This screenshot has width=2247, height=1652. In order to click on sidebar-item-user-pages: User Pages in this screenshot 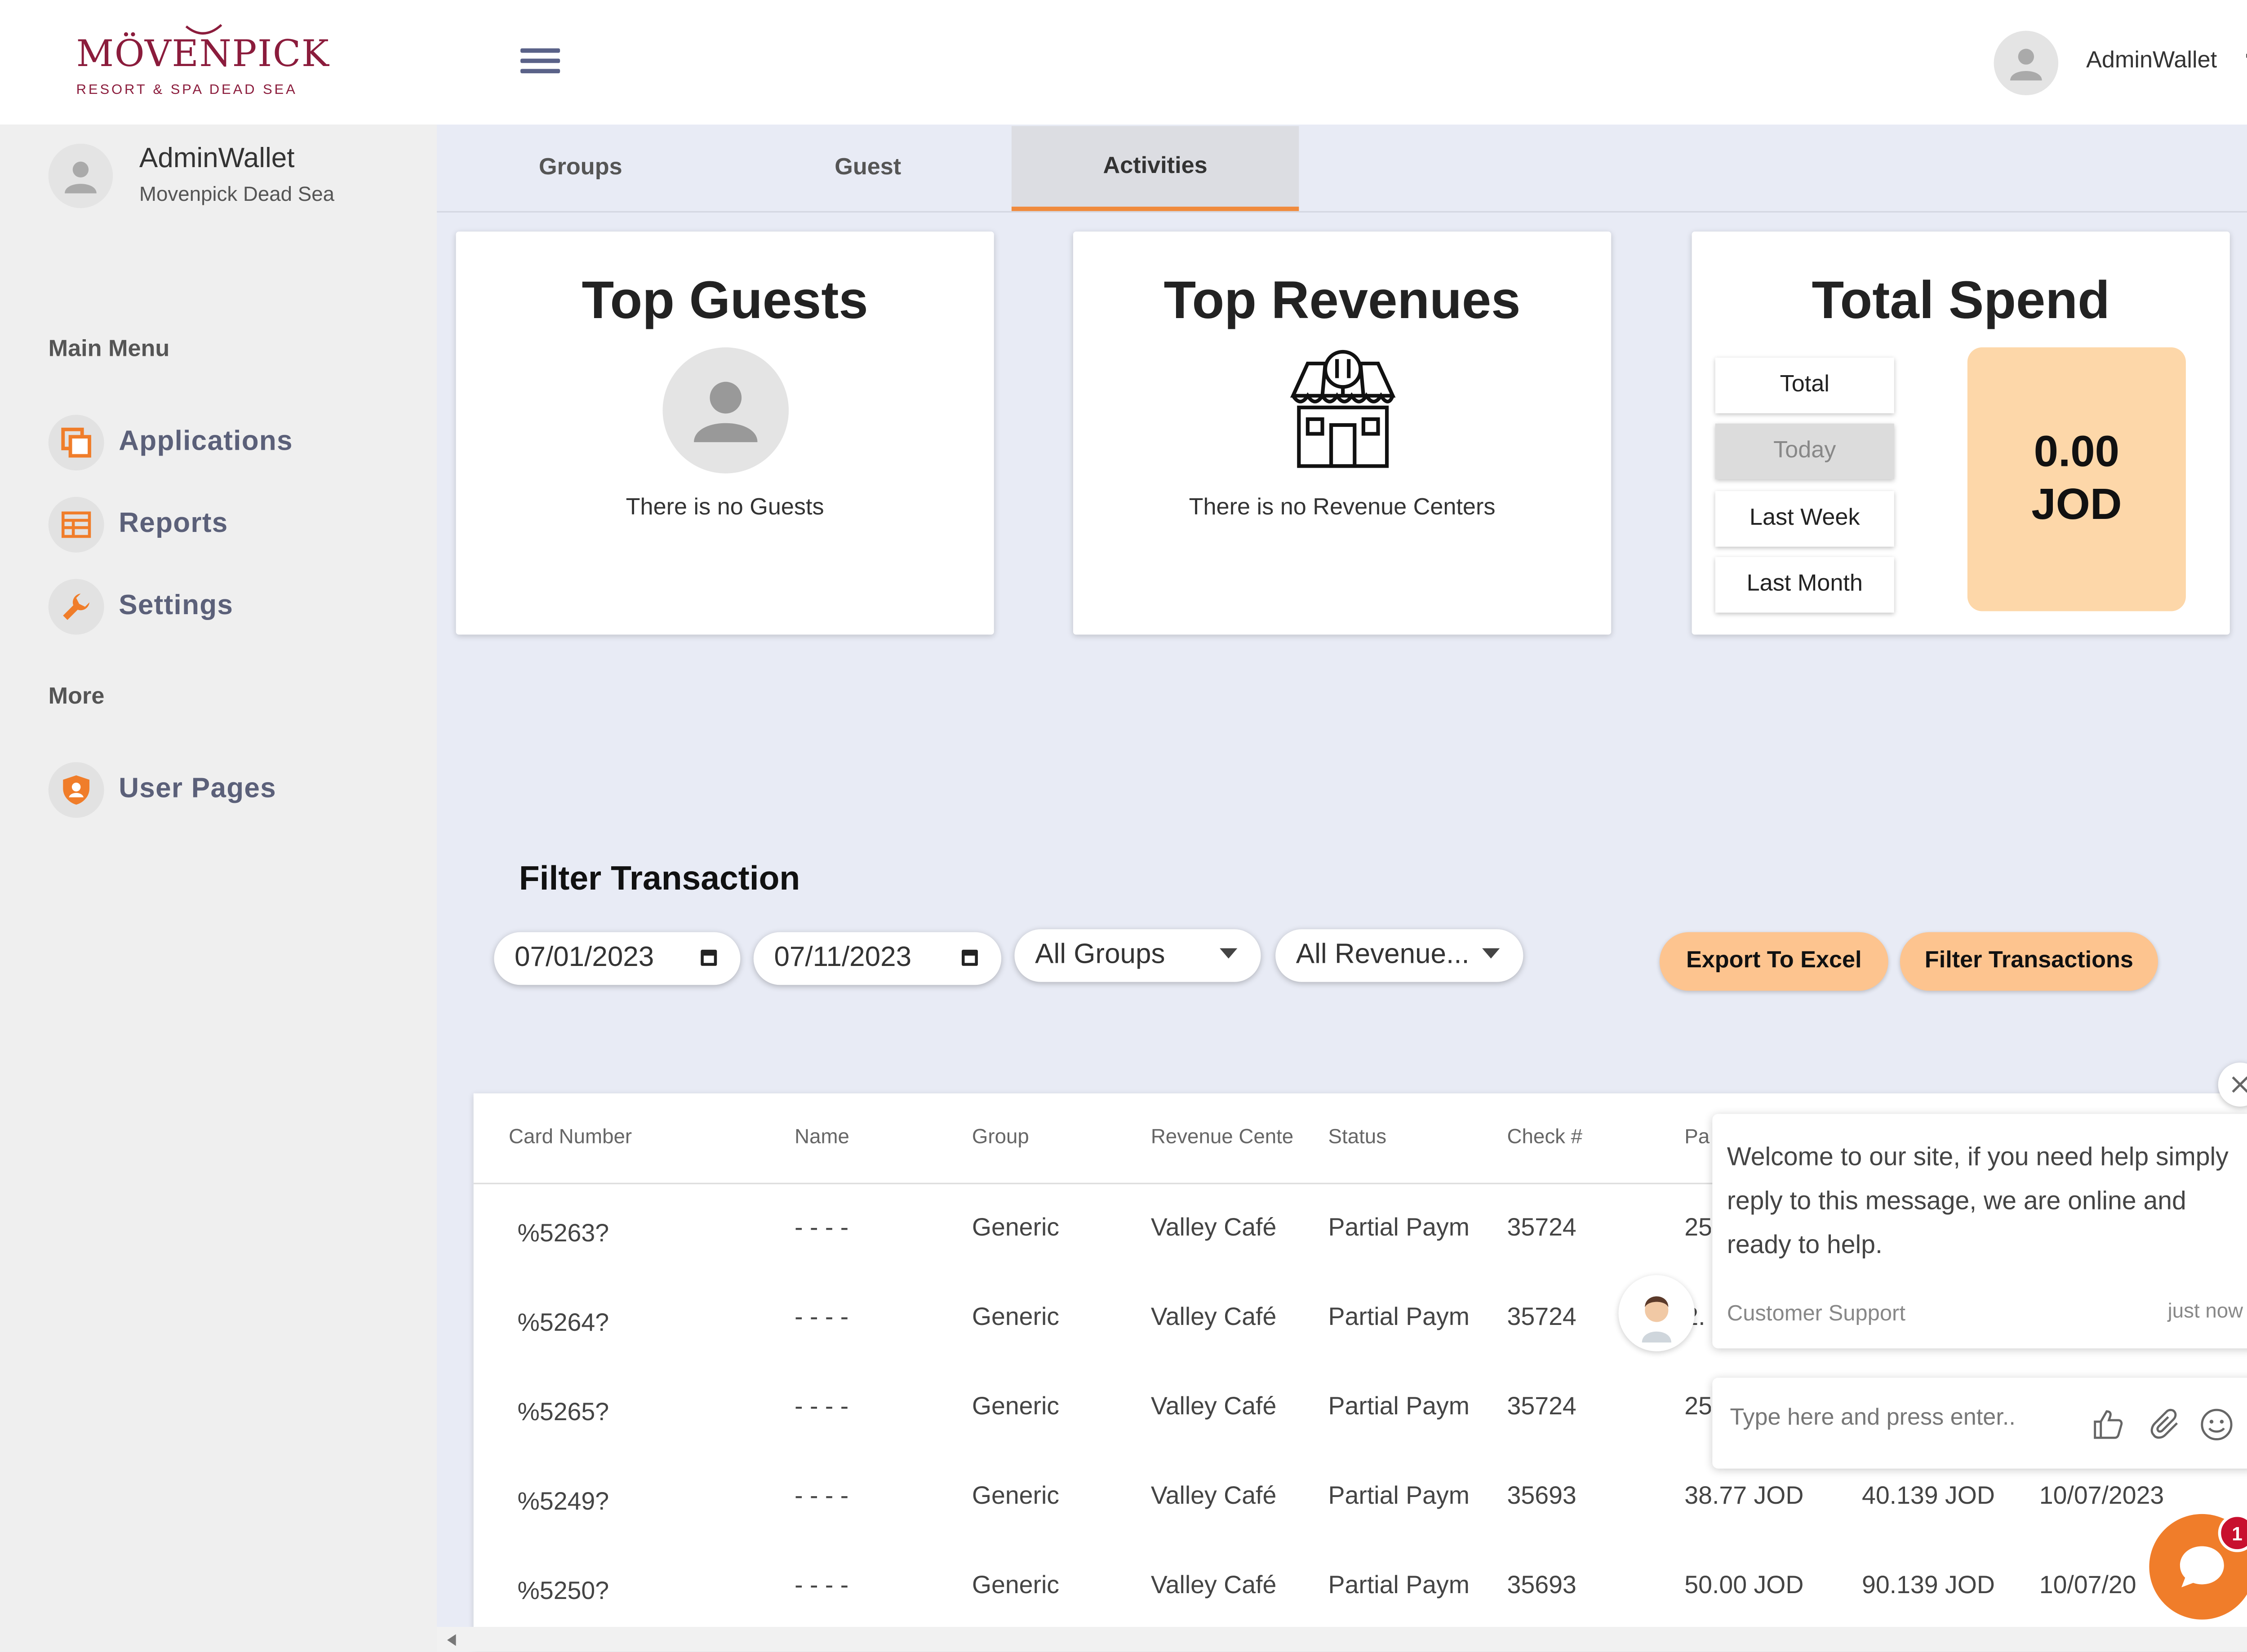, I will do `click(232, 790)`.